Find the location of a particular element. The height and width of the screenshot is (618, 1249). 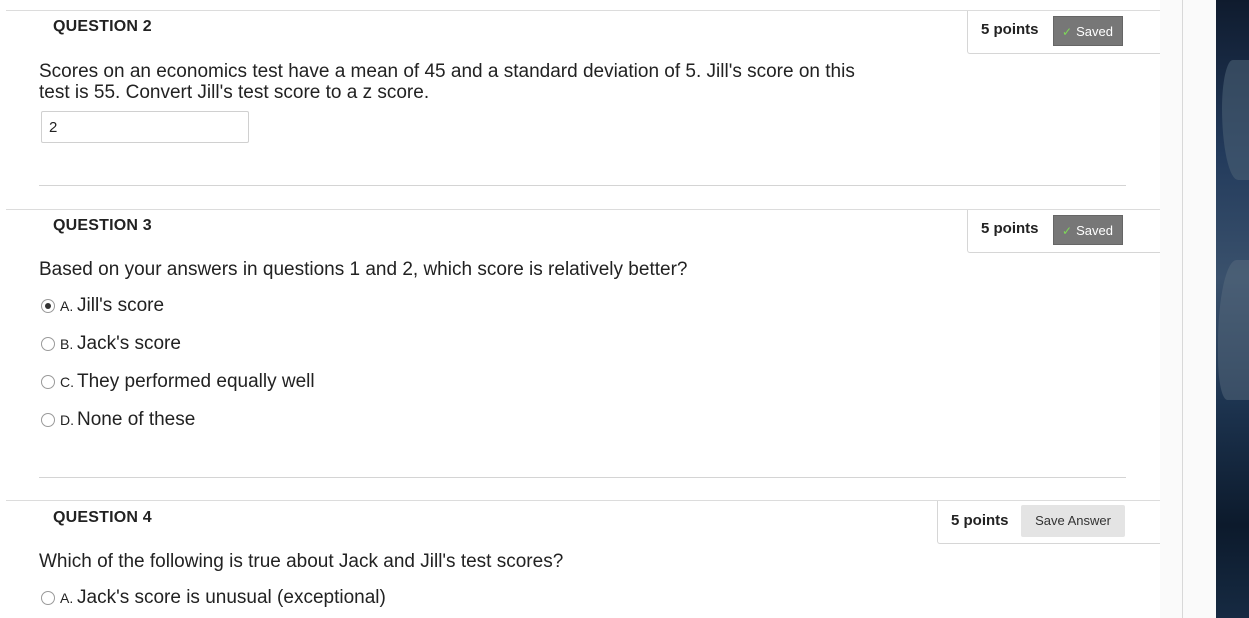

question-3-saved-button: ✓ Saved is located at coordinates (1088, 230).